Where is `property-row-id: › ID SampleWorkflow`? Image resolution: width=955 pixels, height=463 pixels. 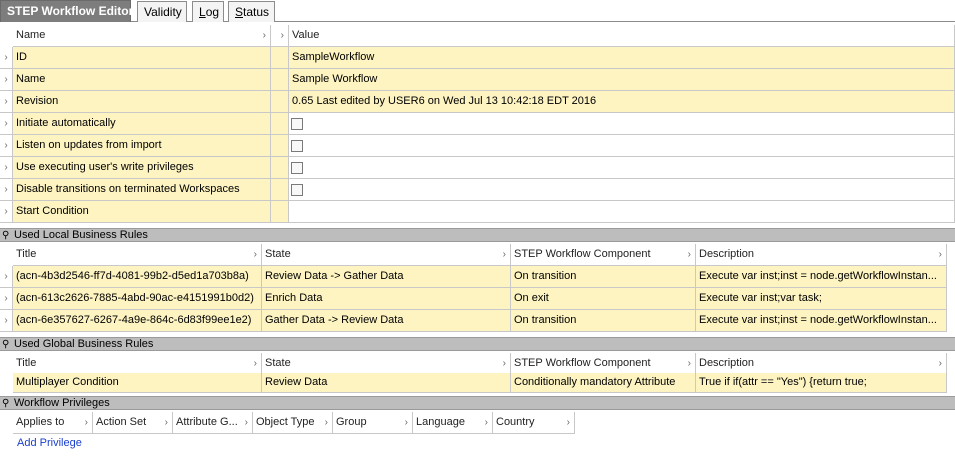 property-row-id: › ID SampleWorkflow is located at coordinates (477, 58).